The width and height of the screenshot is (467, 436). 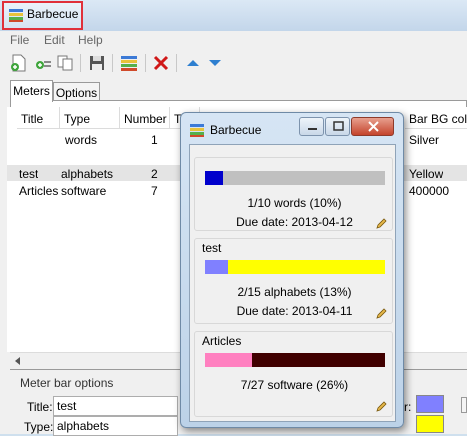 I want to click on save-icon, so click(x=97, y=63).